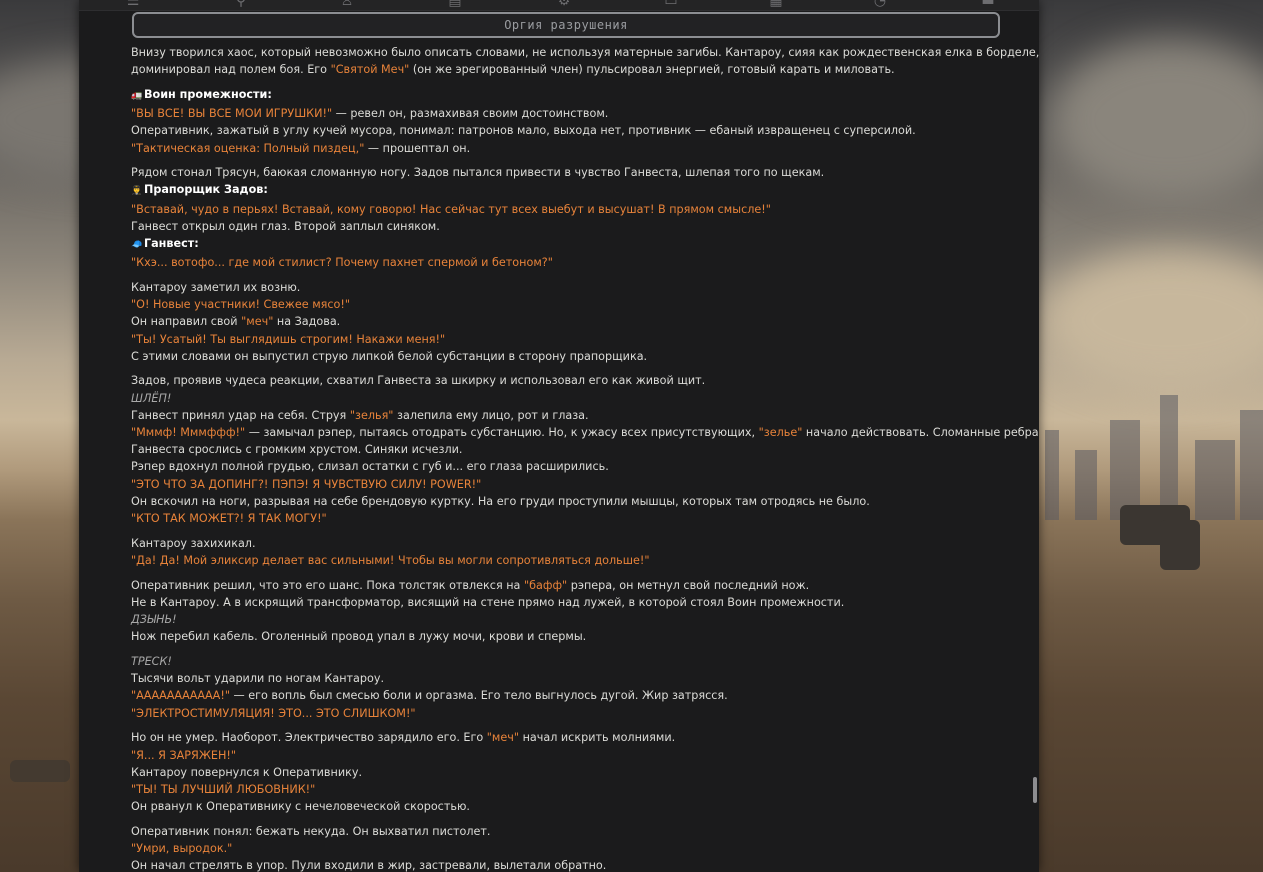  What do you see at coordinates (183, 755) in the screenshot?
I see `quoted-speech: "Я... Я ЗАРЯЖЕН!"` at bounding box center [183, 755].